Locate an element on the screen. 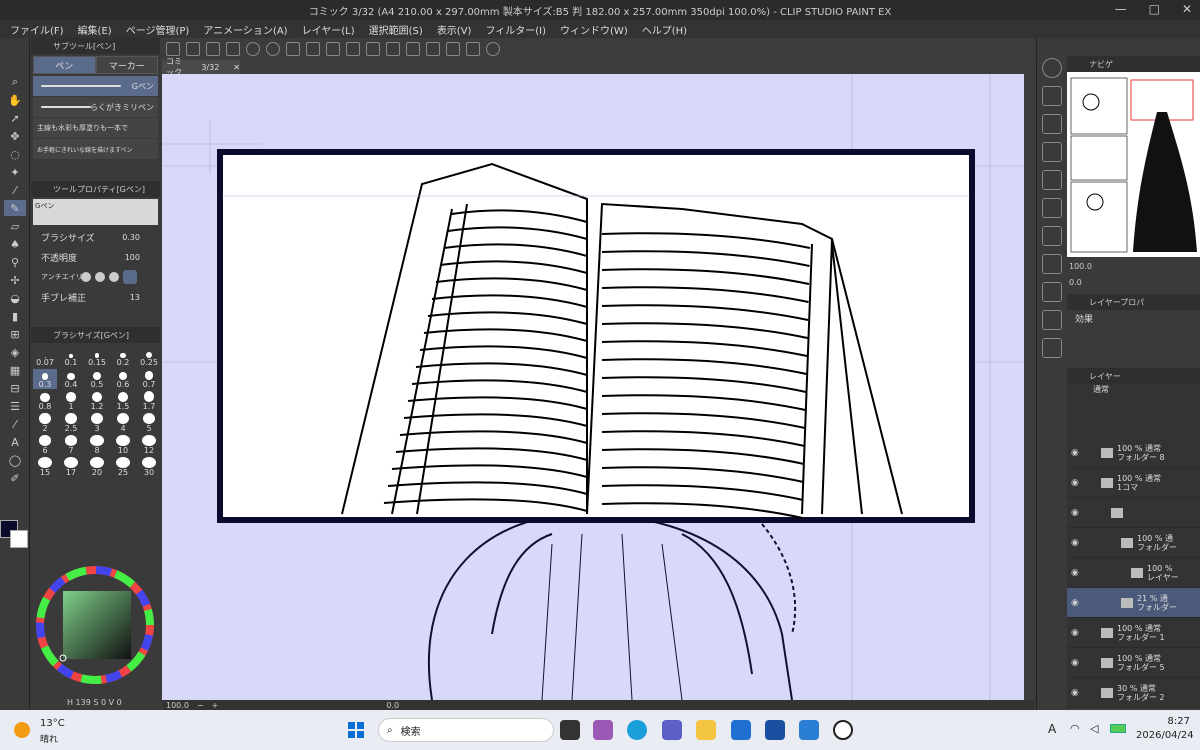 The height and width of the screenshot is (750, 1200). brush-size-option: 17 is located at coordinates (71, 467).